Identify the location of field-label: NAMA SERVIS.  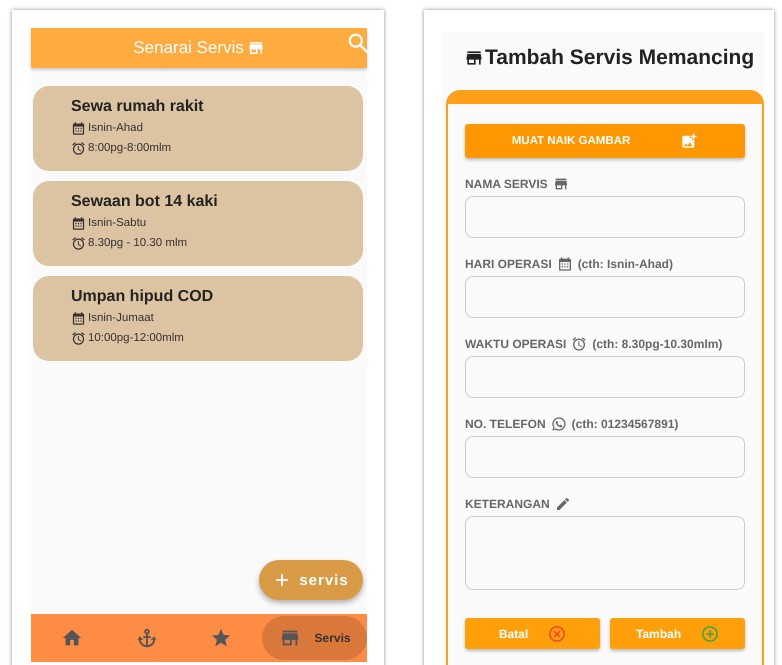
(506, 184).